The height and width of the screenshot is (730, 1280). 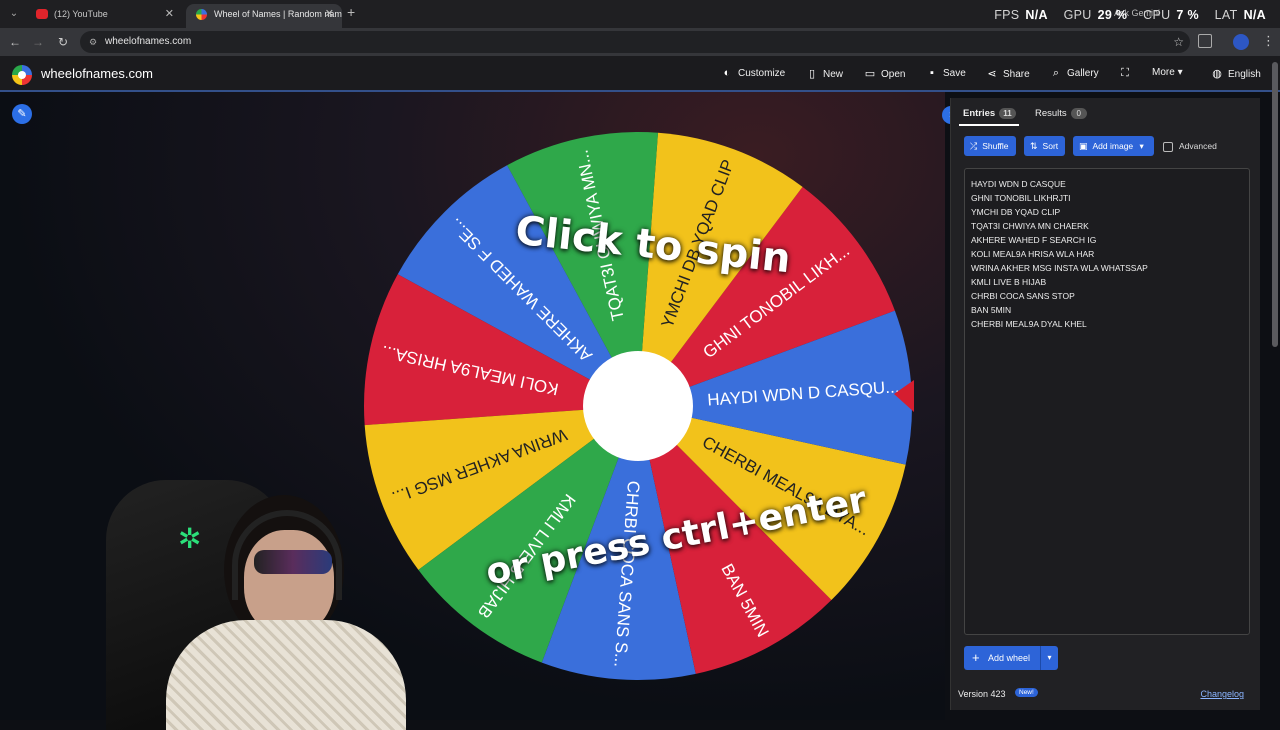 I want to click on changelog-link: Changelog, so click(x=1222, y=694).